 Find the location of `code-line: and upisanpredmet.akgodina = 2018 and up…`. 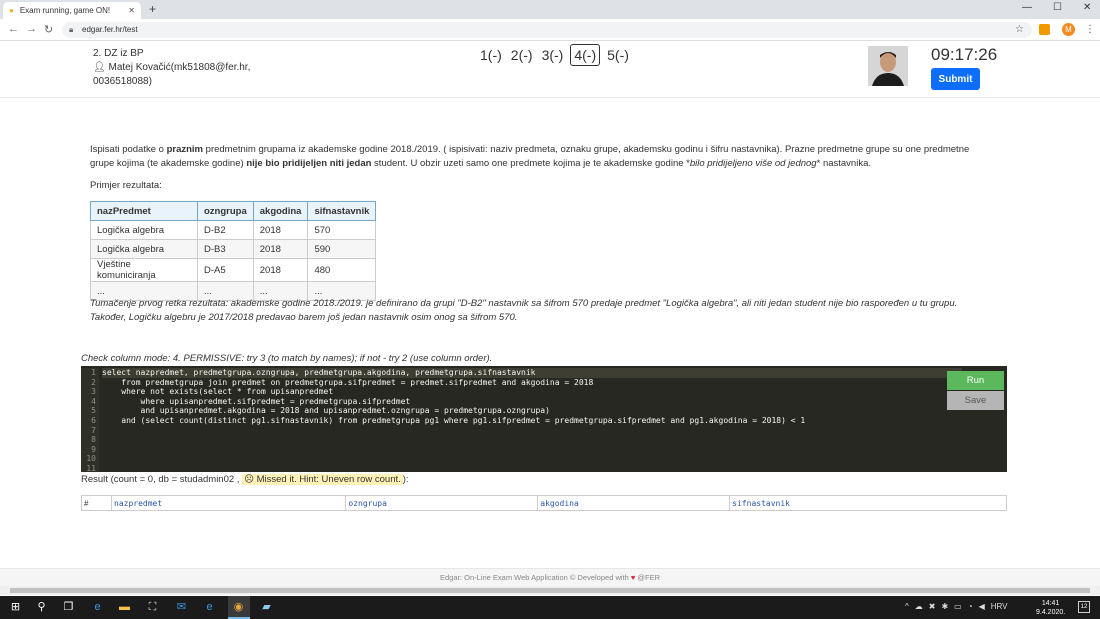

code-line: and upisanpredmet.akgodina = 2018 and up… is located at coordinates (532, 411).